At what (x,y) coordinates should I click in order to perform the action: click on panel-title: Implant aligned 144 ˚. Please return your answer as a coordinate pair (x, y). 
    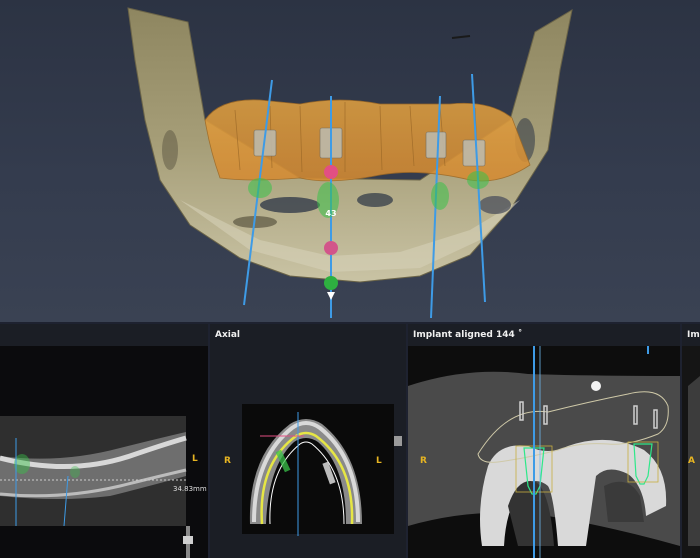
    Looking at the image, I should click on (468, 335).